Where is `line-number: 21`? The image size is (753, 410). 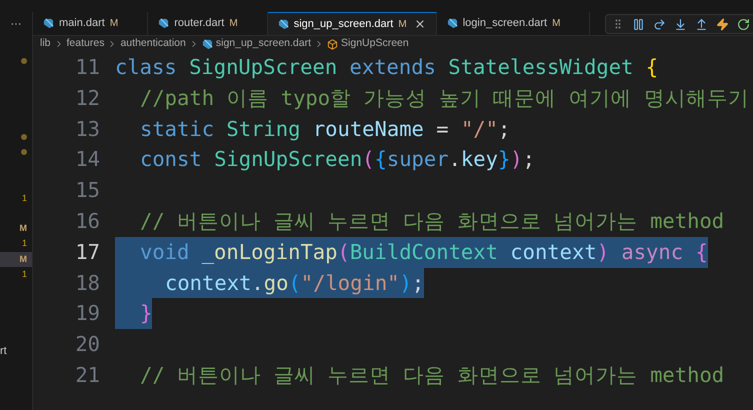
line-number: 21 is located at coordinates (87, 375).